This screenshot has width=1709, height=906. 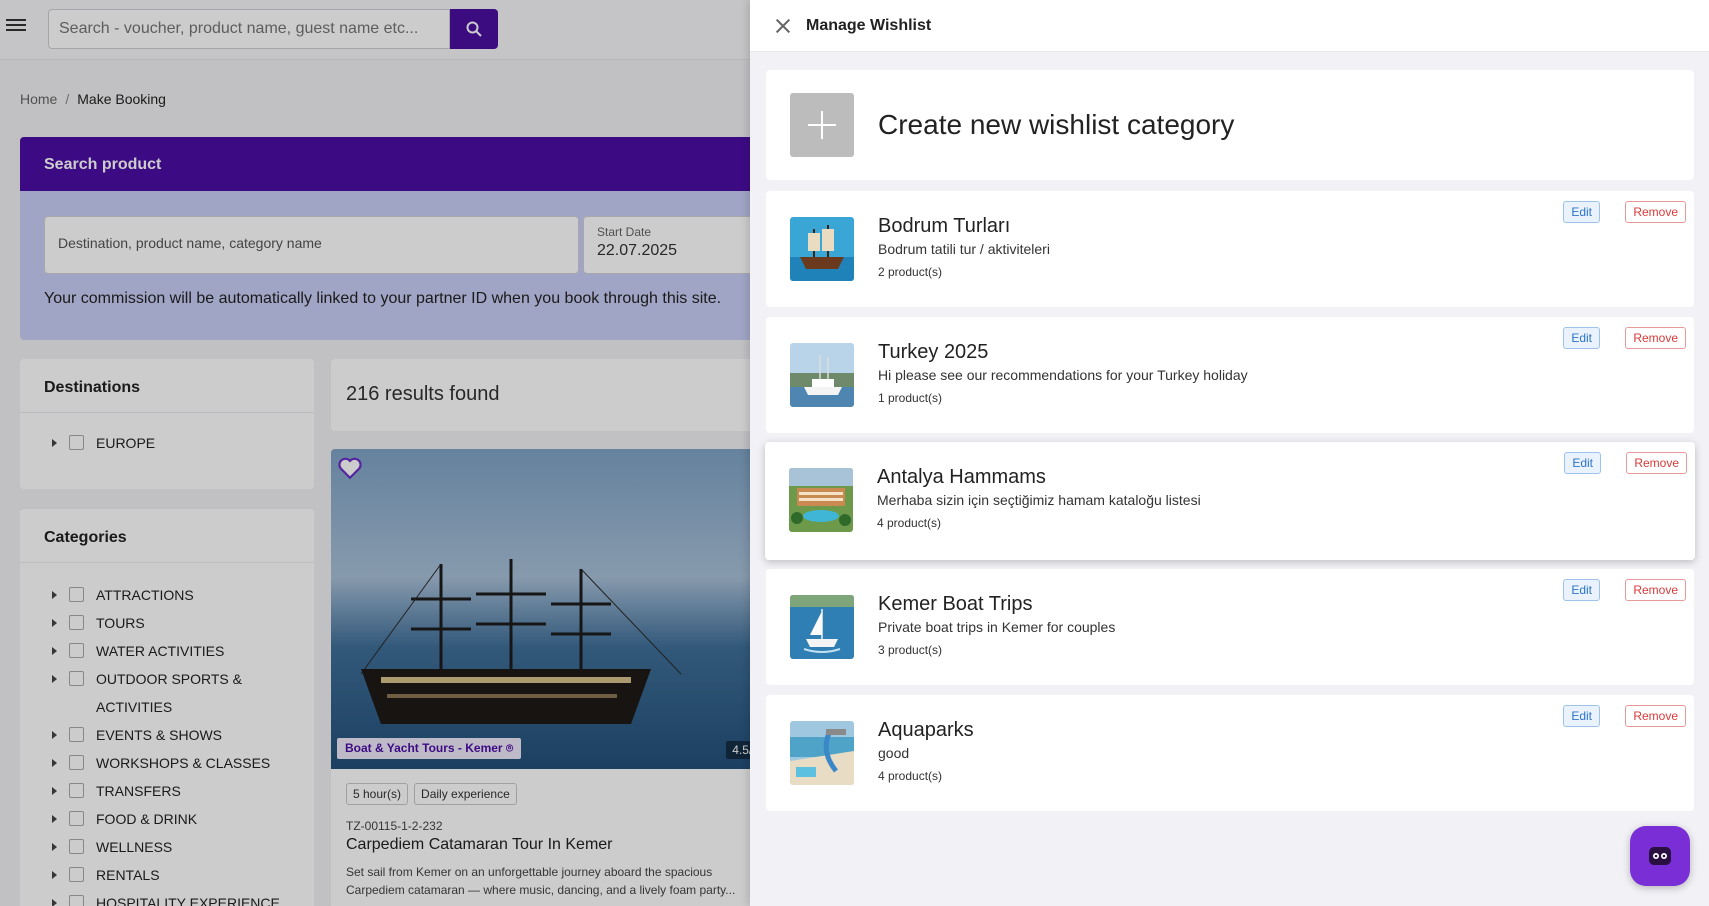 I want to click on create-wishlist-category-button: Create new wishlist category, so click(x=1230, y=125).